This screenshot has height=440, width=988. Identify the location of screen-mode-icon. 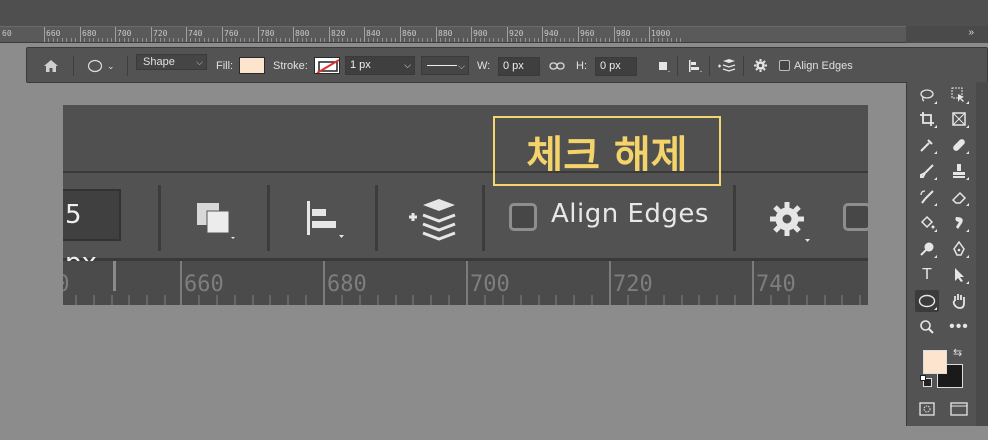
(959, 409).